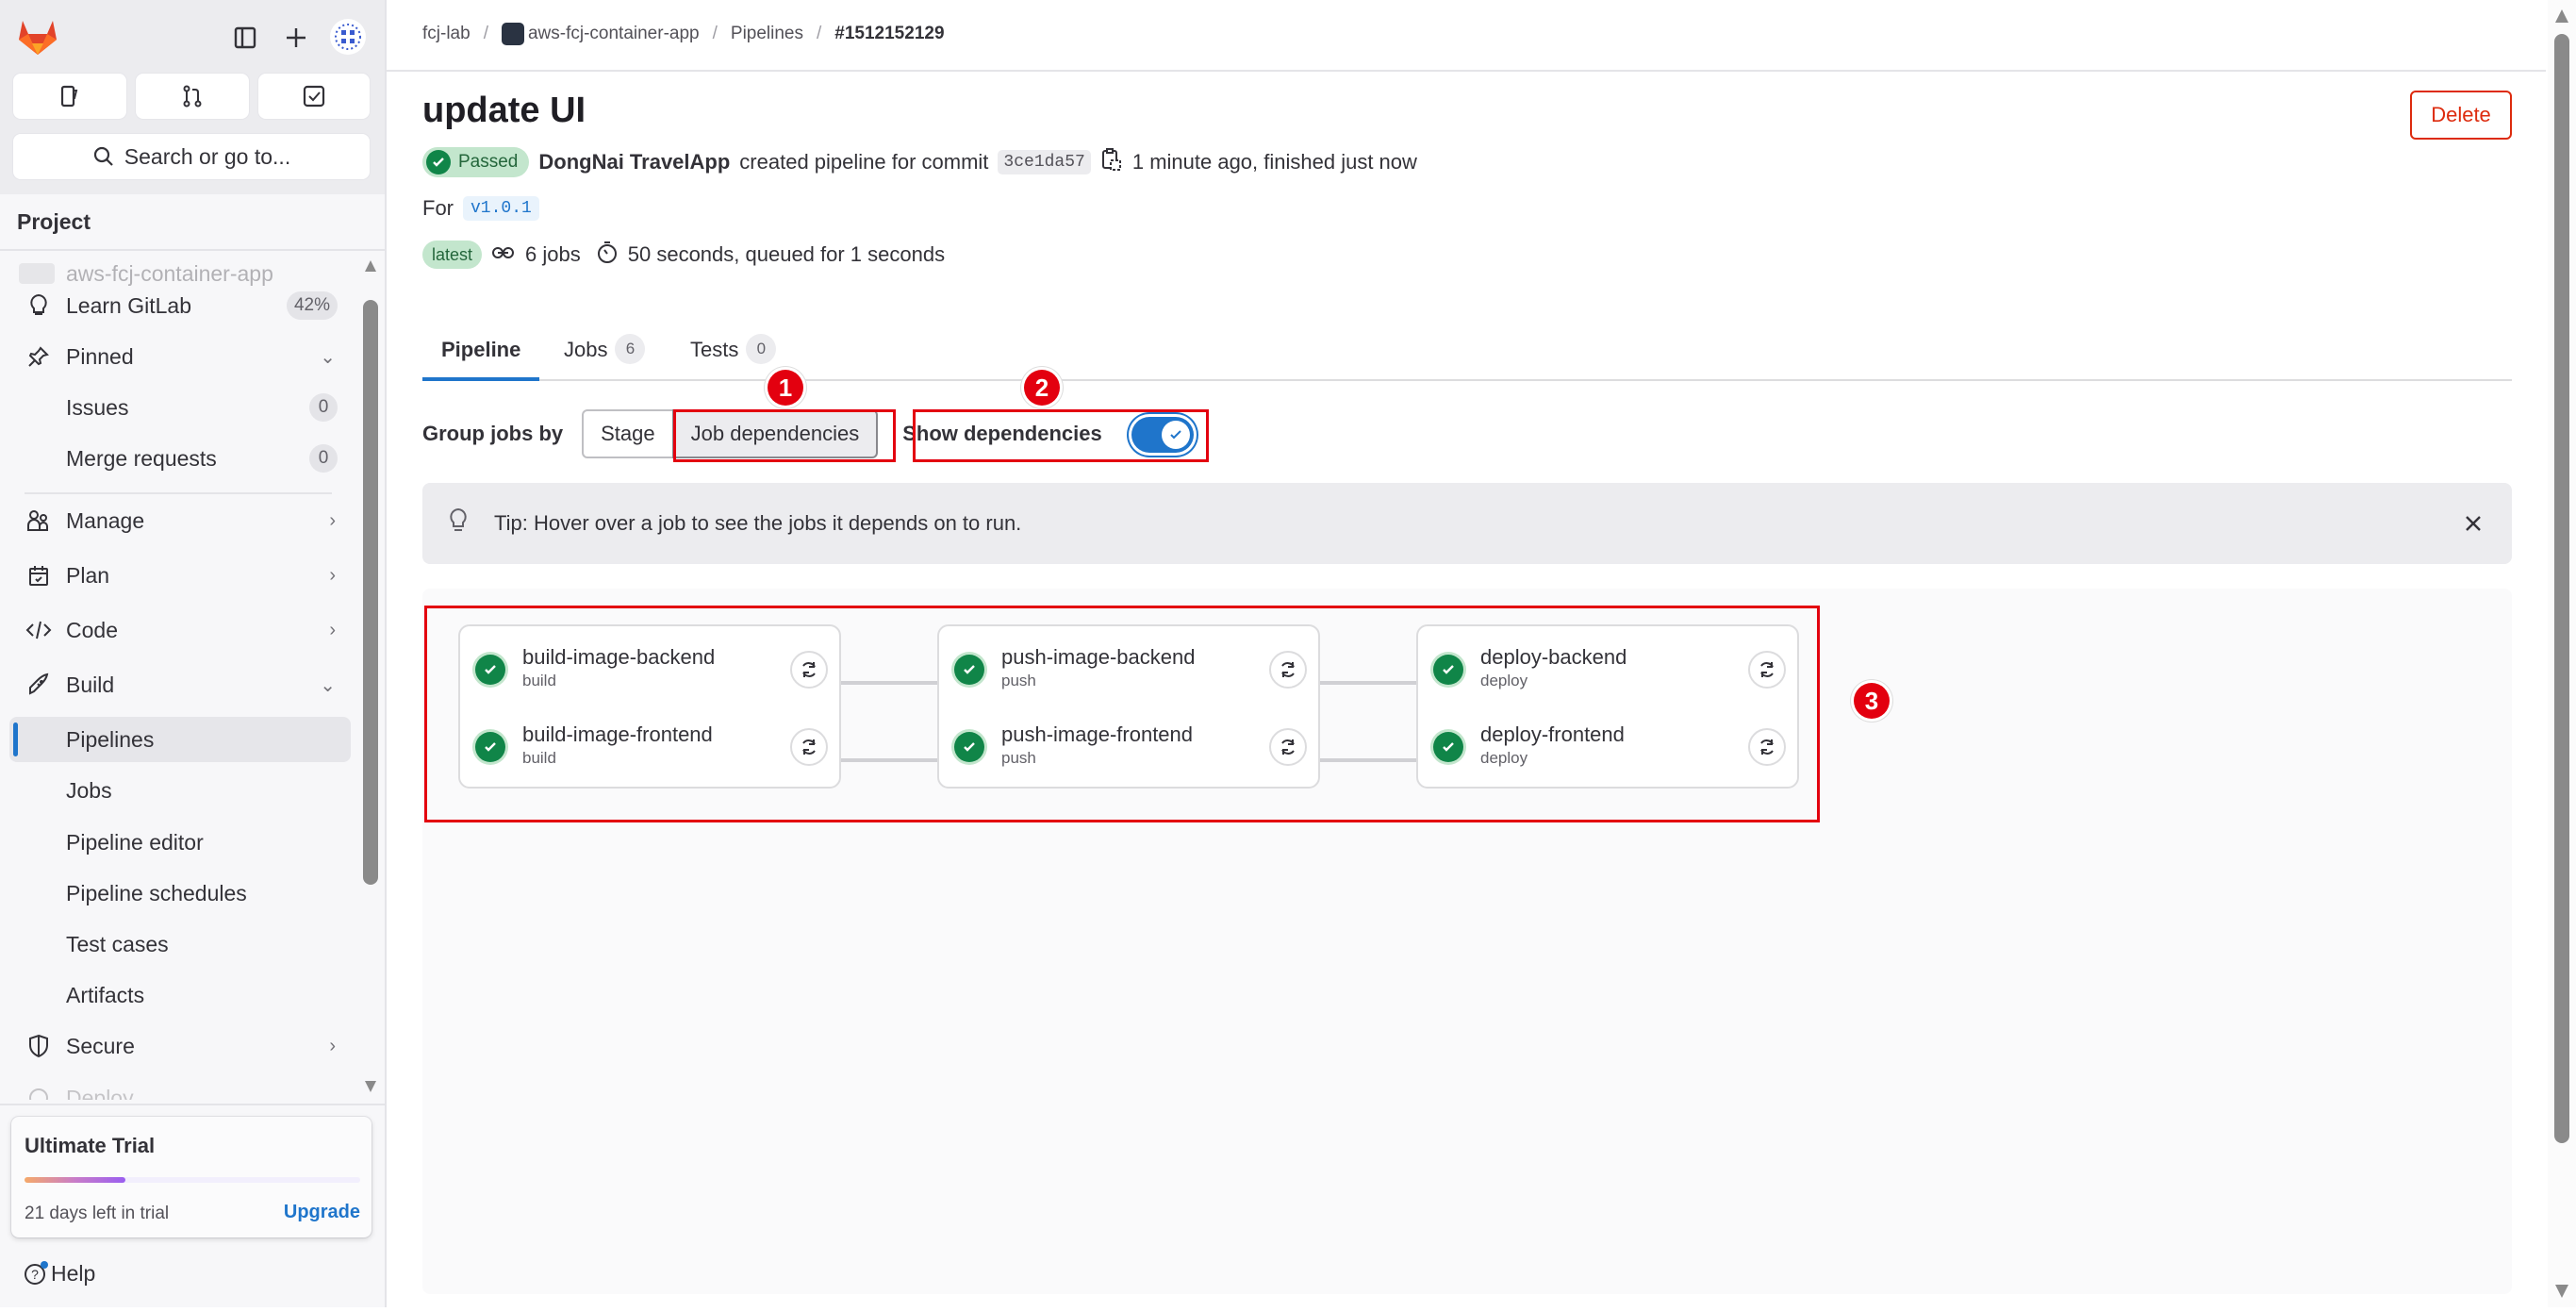 This screenshot has height=1312, width=2576. Describe the element at coordinates (180, 1046) in the screenshot. I see `sidebar-item-secure: Secure ›` at that location.